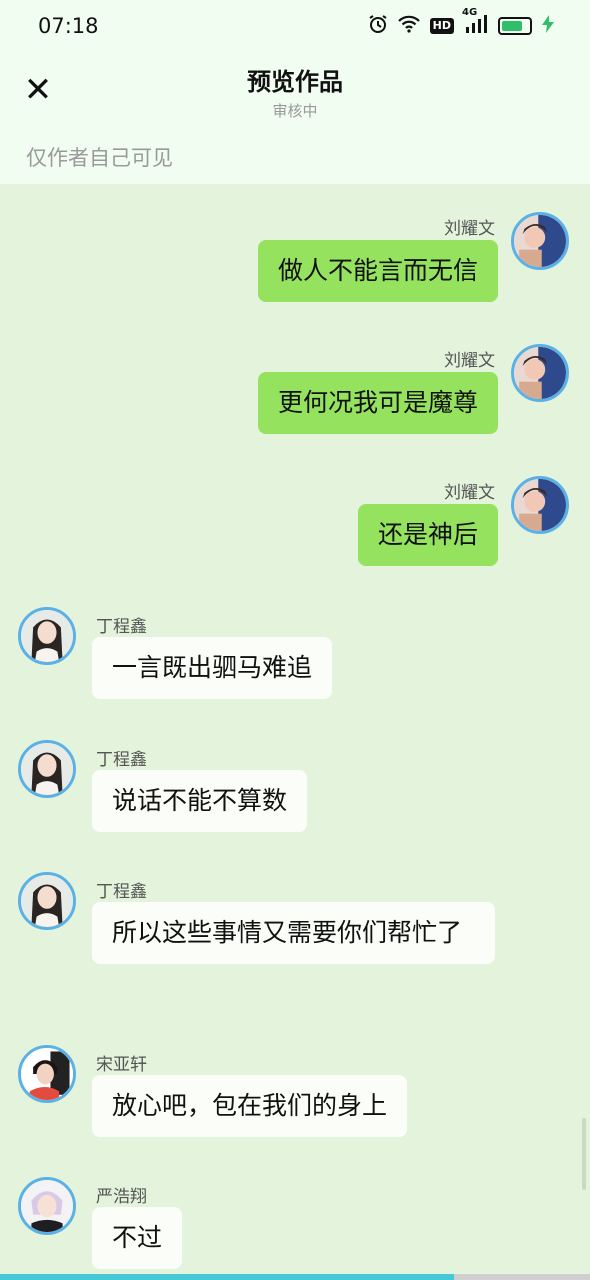 The image size is (590, 1280). Describe the element at coordinates (512, 26) in the screenshot. I see `battery-level` at that location.